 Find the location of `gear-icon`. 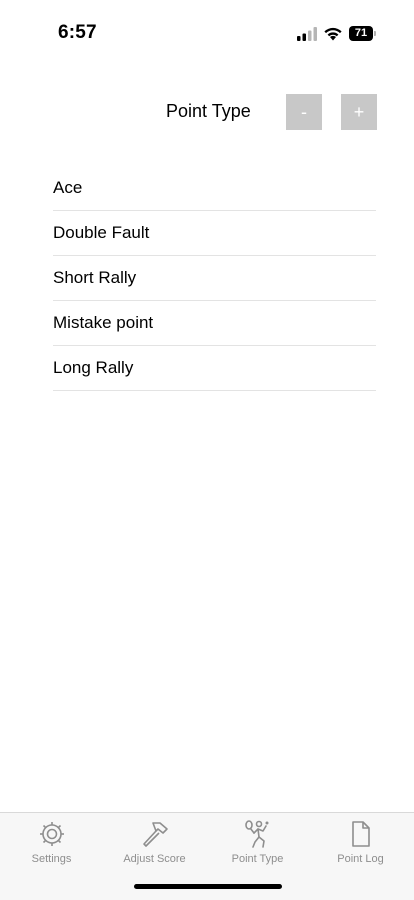

gear-icon is located at coordinates (51, 834).